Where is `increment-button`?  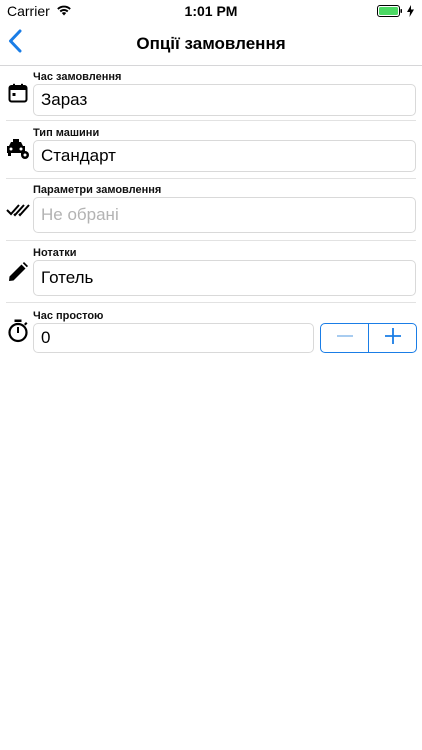
increment-button is located at coordinates (392, 338).